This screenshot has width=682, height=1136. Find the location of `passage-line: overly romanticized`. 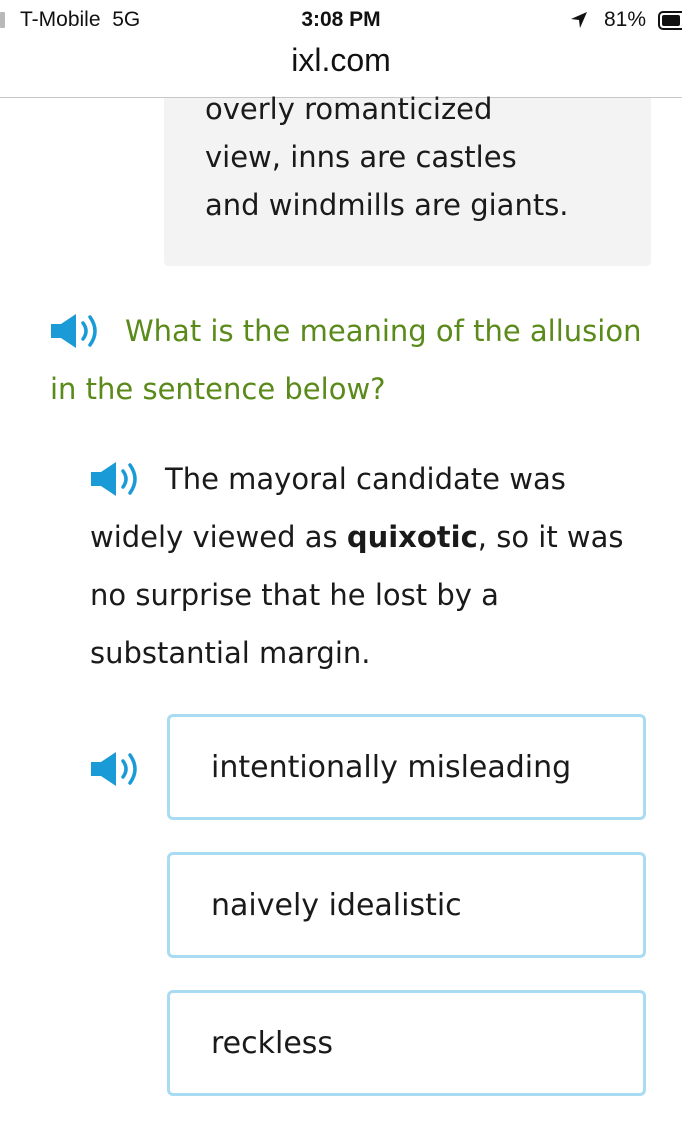

passage-line: overly romanticized is located at coordinates (349, 109).